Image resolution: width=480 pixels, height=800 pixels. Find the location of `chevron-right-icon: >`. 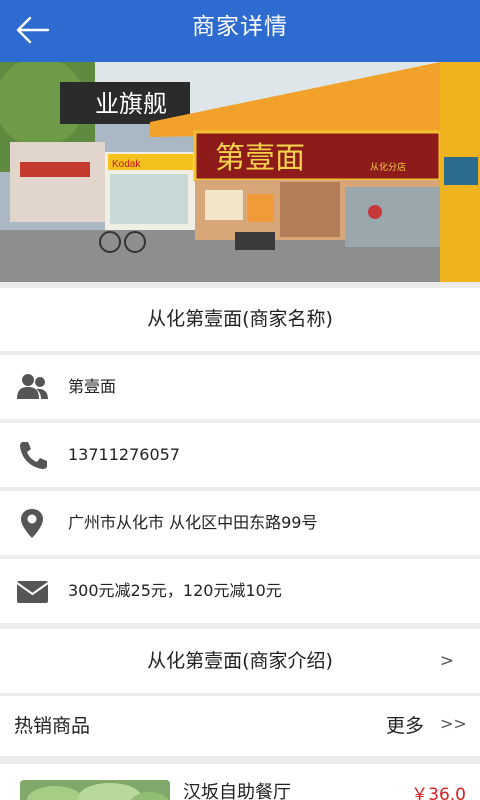

chevron-right-icon: > is located at coordinates (446, 661).